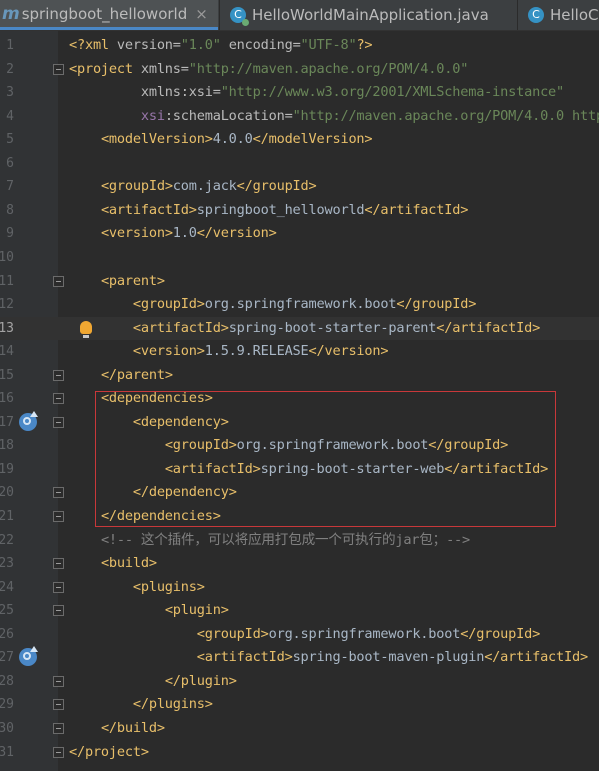 The height and width of the screenshot is (771, 599). I want to click on code-line: </build>, so click(117, 728).